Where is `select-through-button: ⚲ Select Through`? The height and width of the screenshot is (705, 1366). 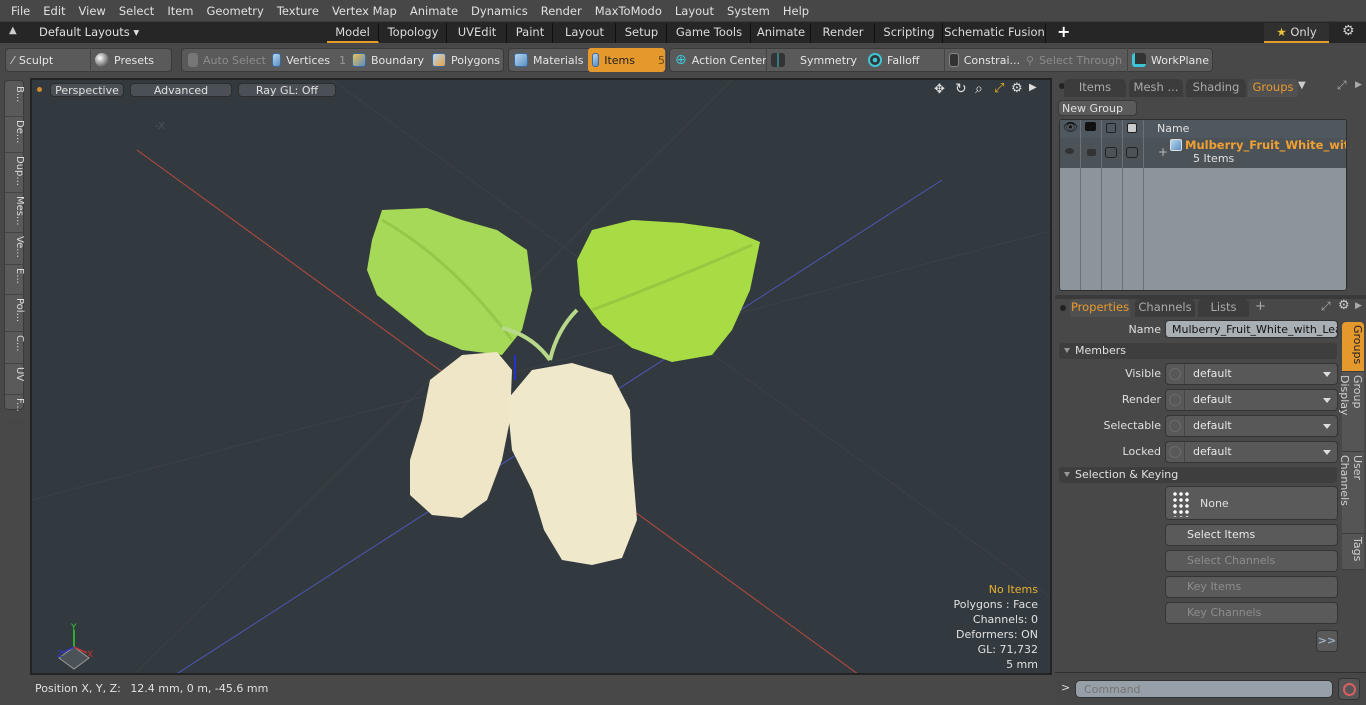 select-through-button: ⚲ Select Through is located at coordinates (1073, 60).